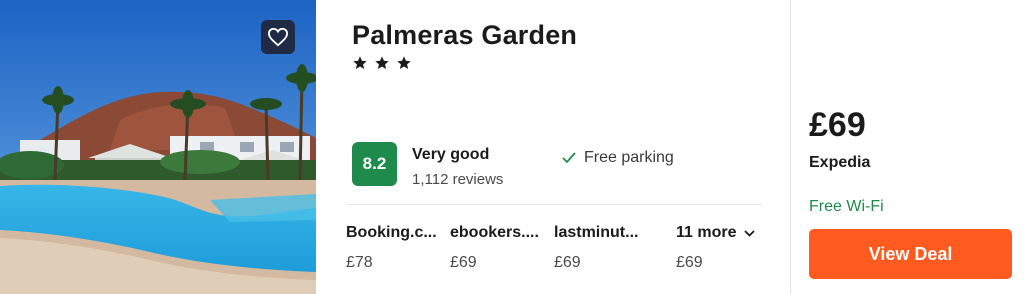 This screenshot has width=1024, height=294. Describe the element at coordinates (716, 248) in the screenshot. I see `more-providers-button: 11 more £69` at that location.